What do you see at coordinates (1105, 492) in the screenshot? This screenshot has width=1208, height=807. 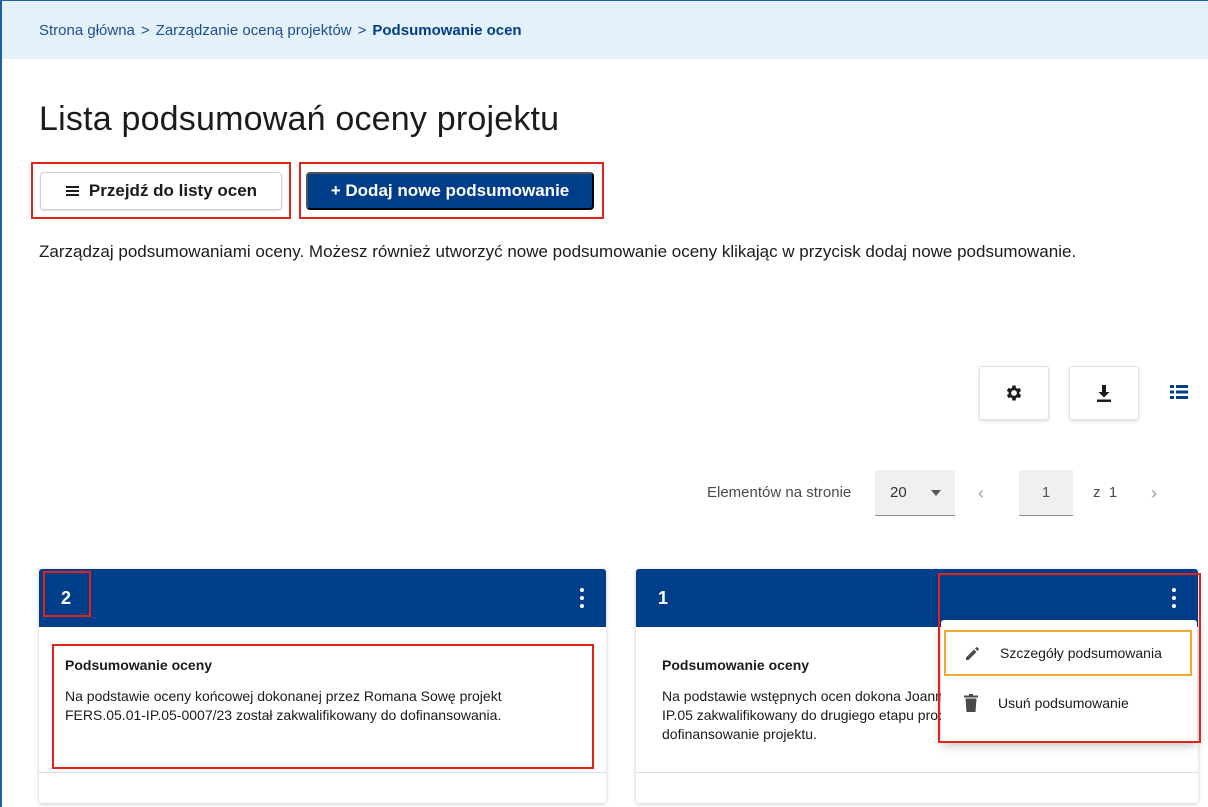 I see `total-pages-label: z 1` at bounding box center [1105, 492].